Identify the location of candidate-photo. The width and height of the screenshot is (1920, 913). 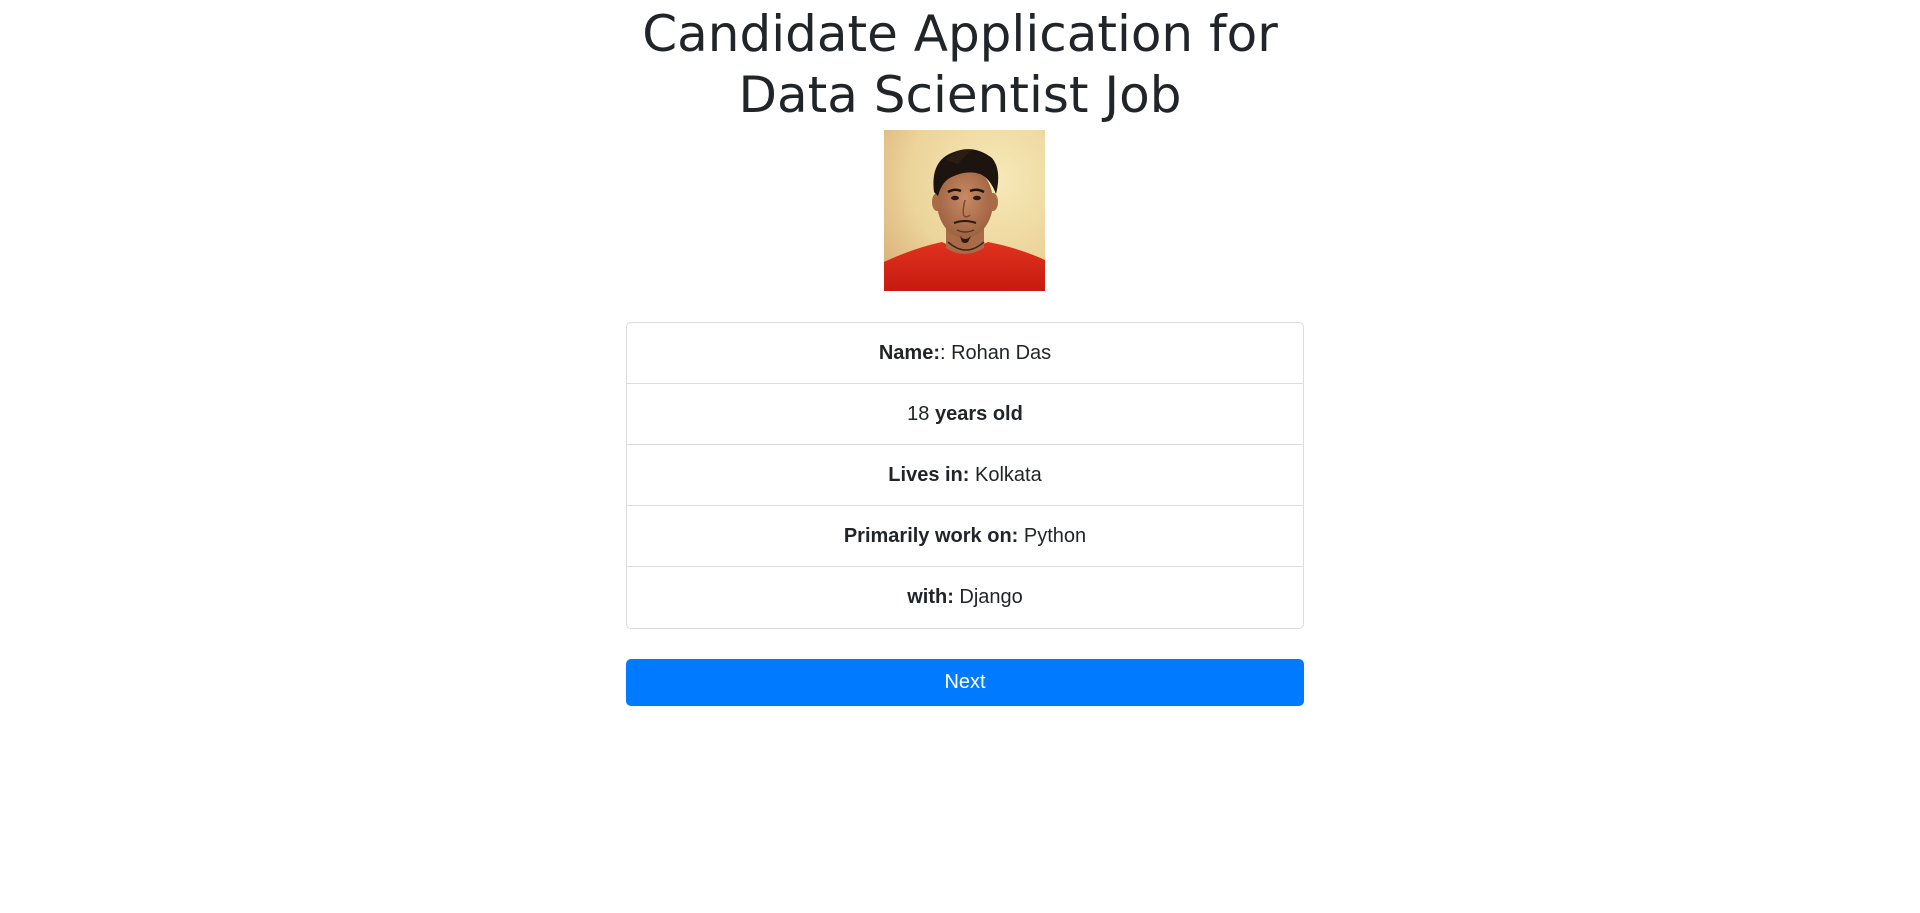
(964, 210).